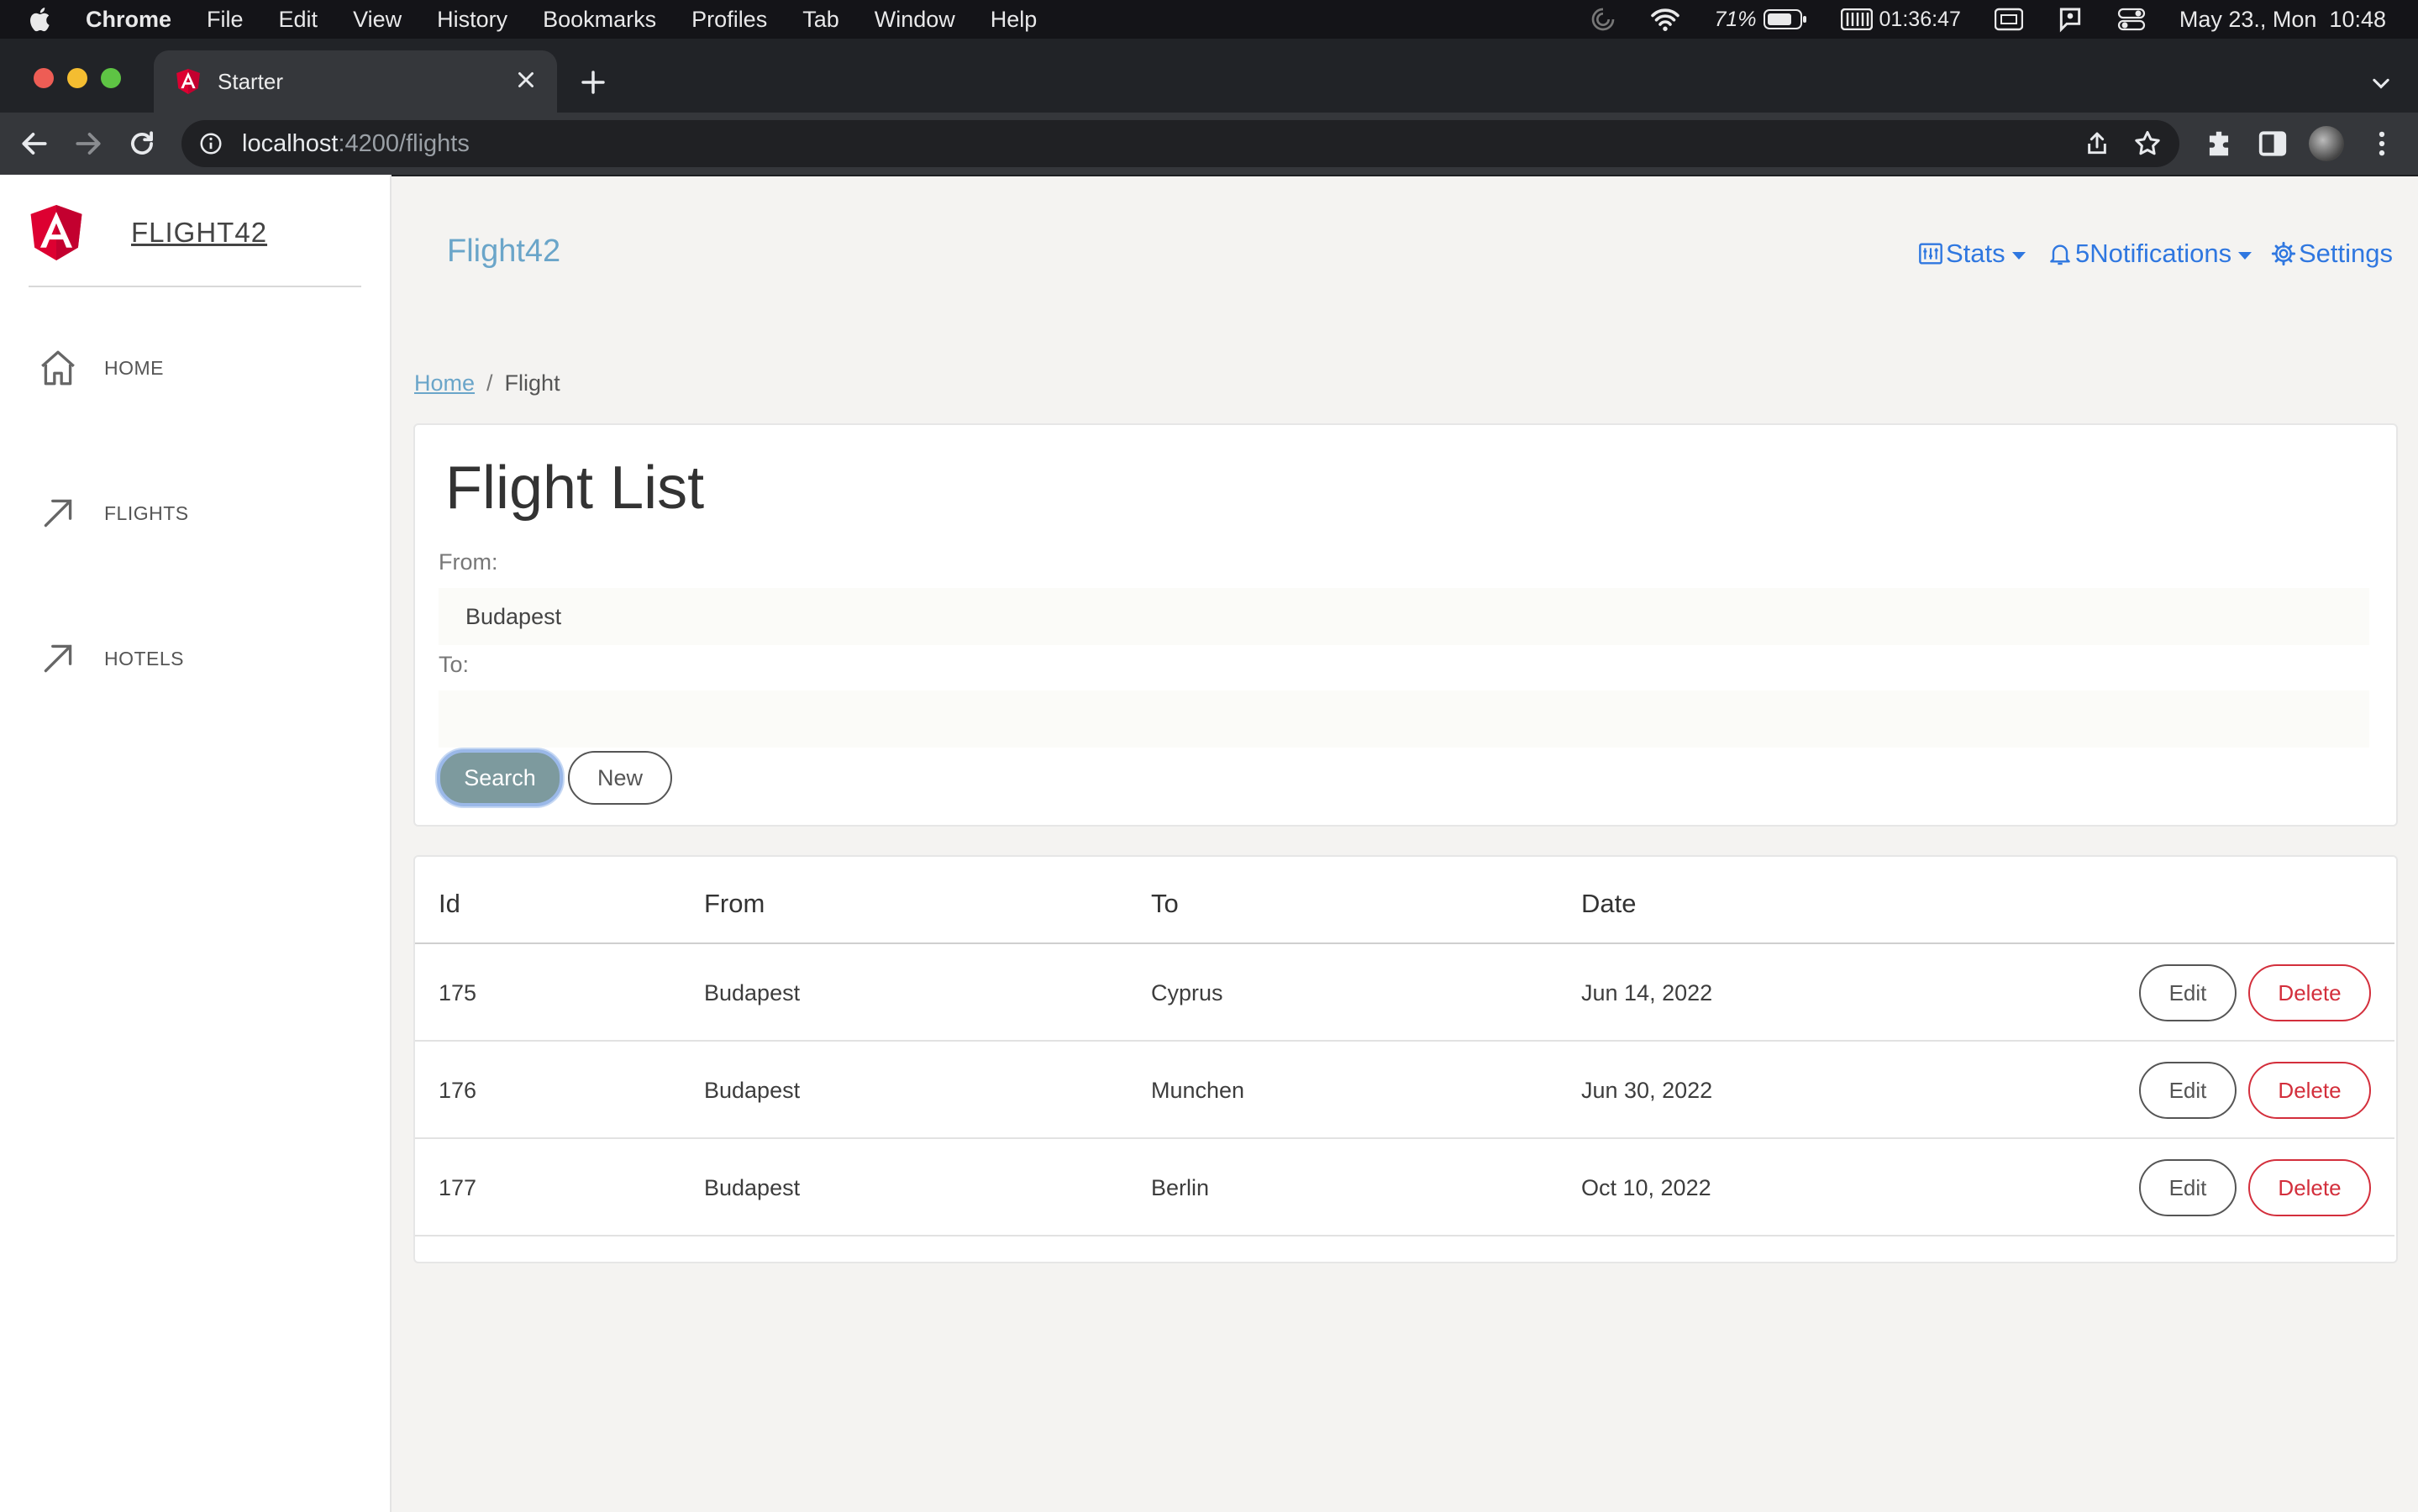 This screenshot has width=2418, height=1512. I want to click on profile-avatar, so click(2327, 143).